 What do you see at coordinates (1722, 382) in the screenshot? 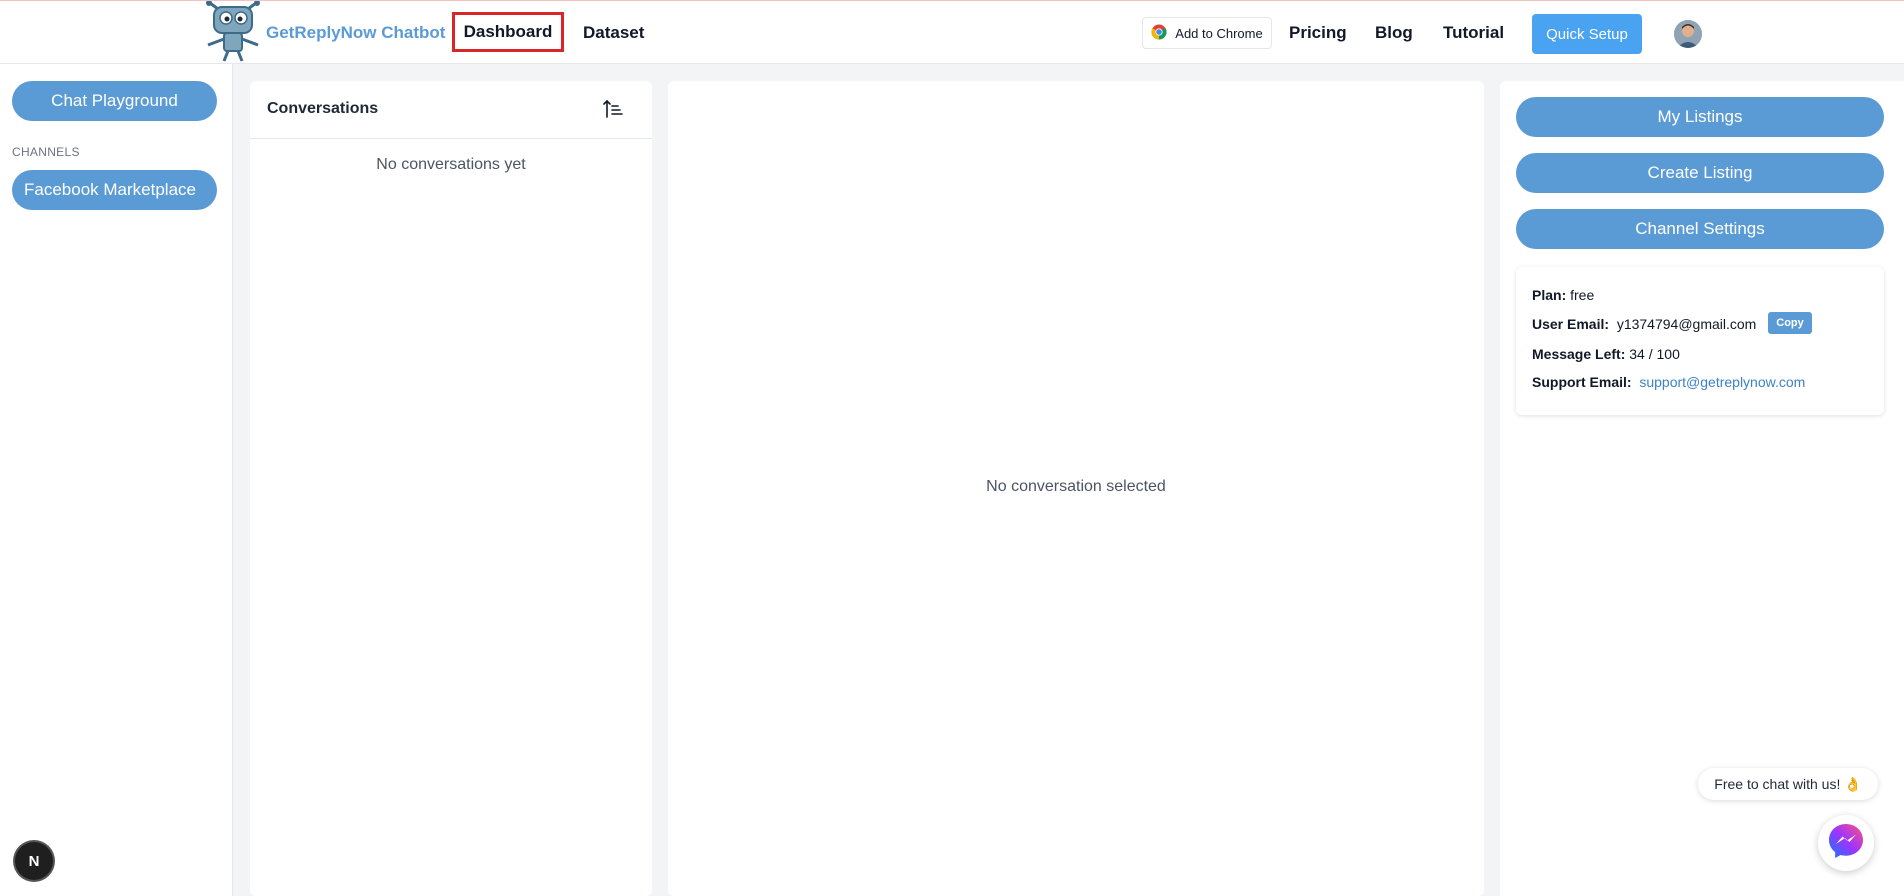
I see `support-email-link: support@getreplynow.com` at bounding box center [1722, 382].